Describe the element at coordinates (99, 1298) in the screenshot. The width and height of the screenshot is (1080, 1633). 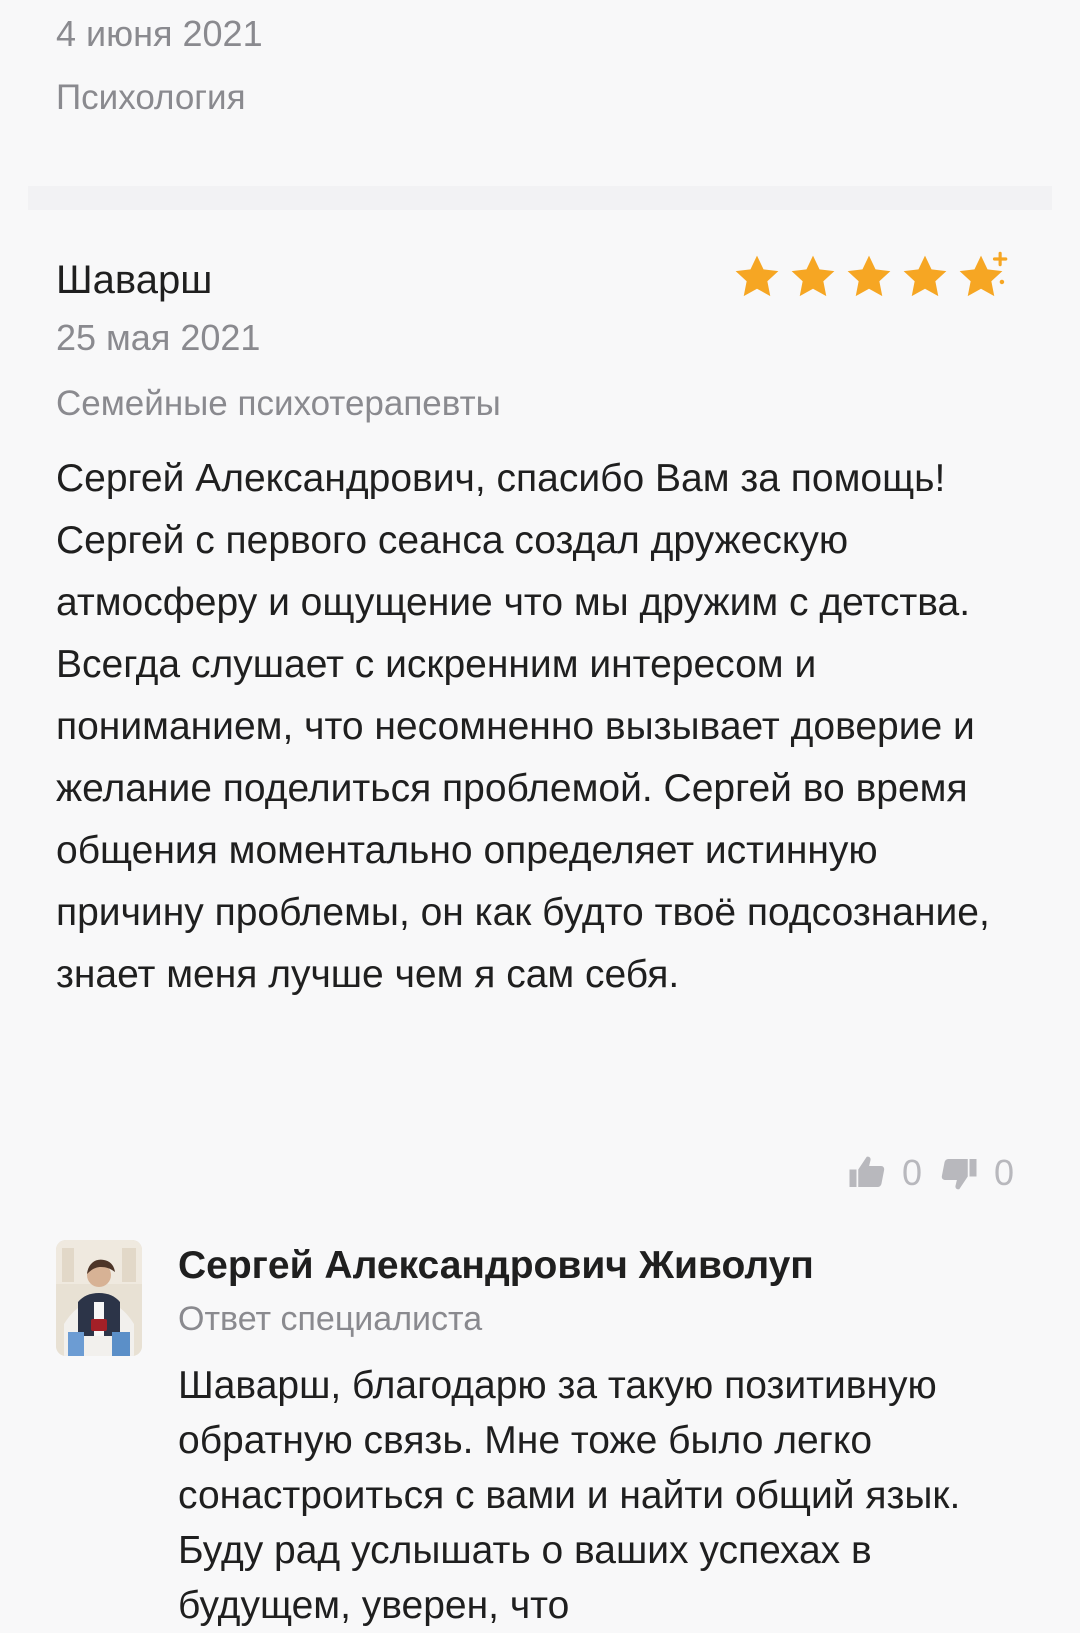
I see `avatar` at that location.